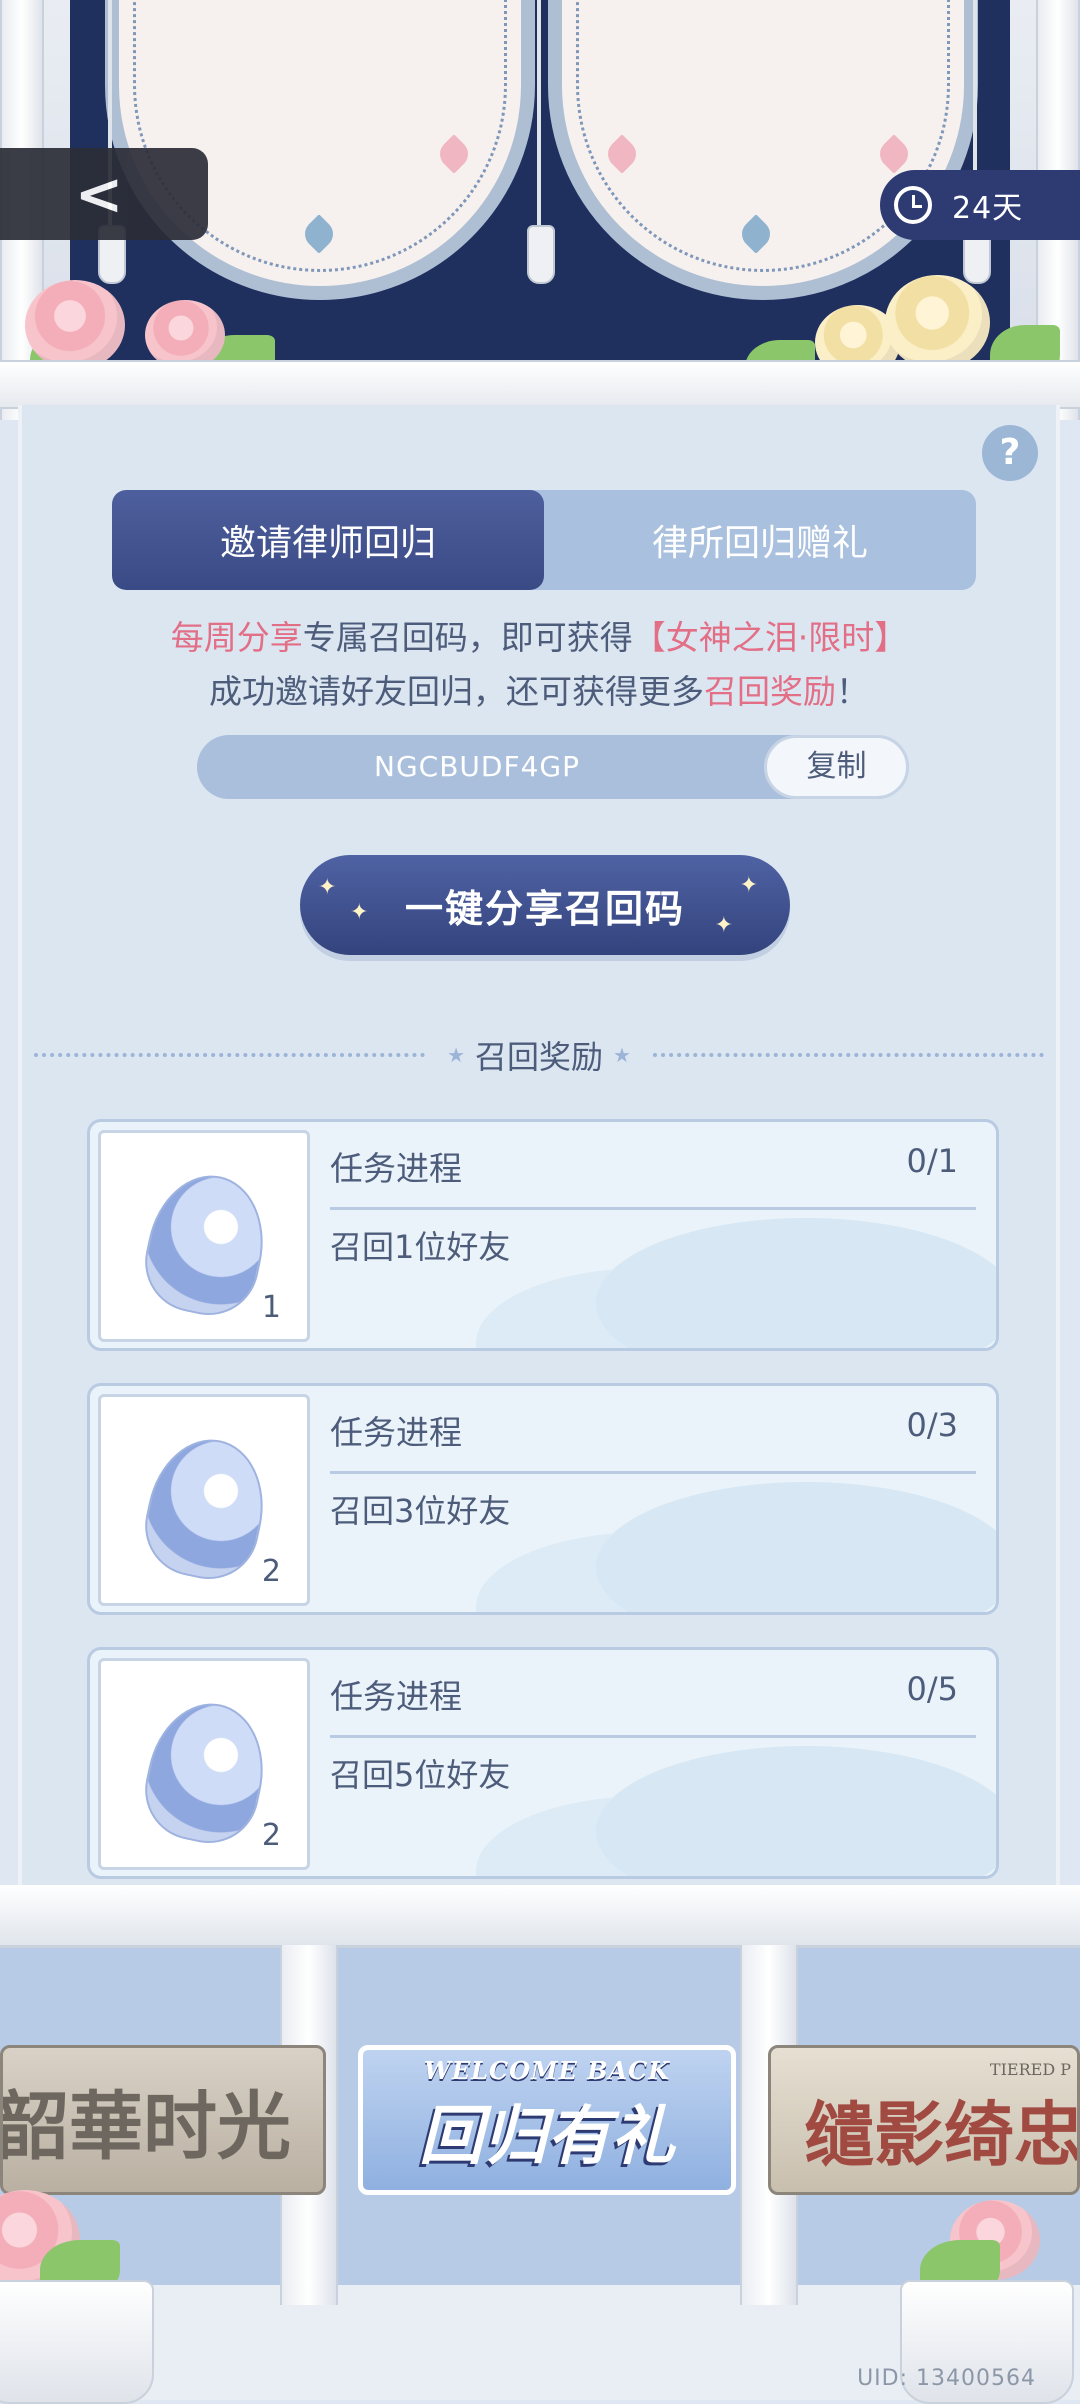 This screenshot has height=2404, width=1080. Describe the element at coordinates (1010, 453) in the screenshot. I see `help-button: ?` at that location.